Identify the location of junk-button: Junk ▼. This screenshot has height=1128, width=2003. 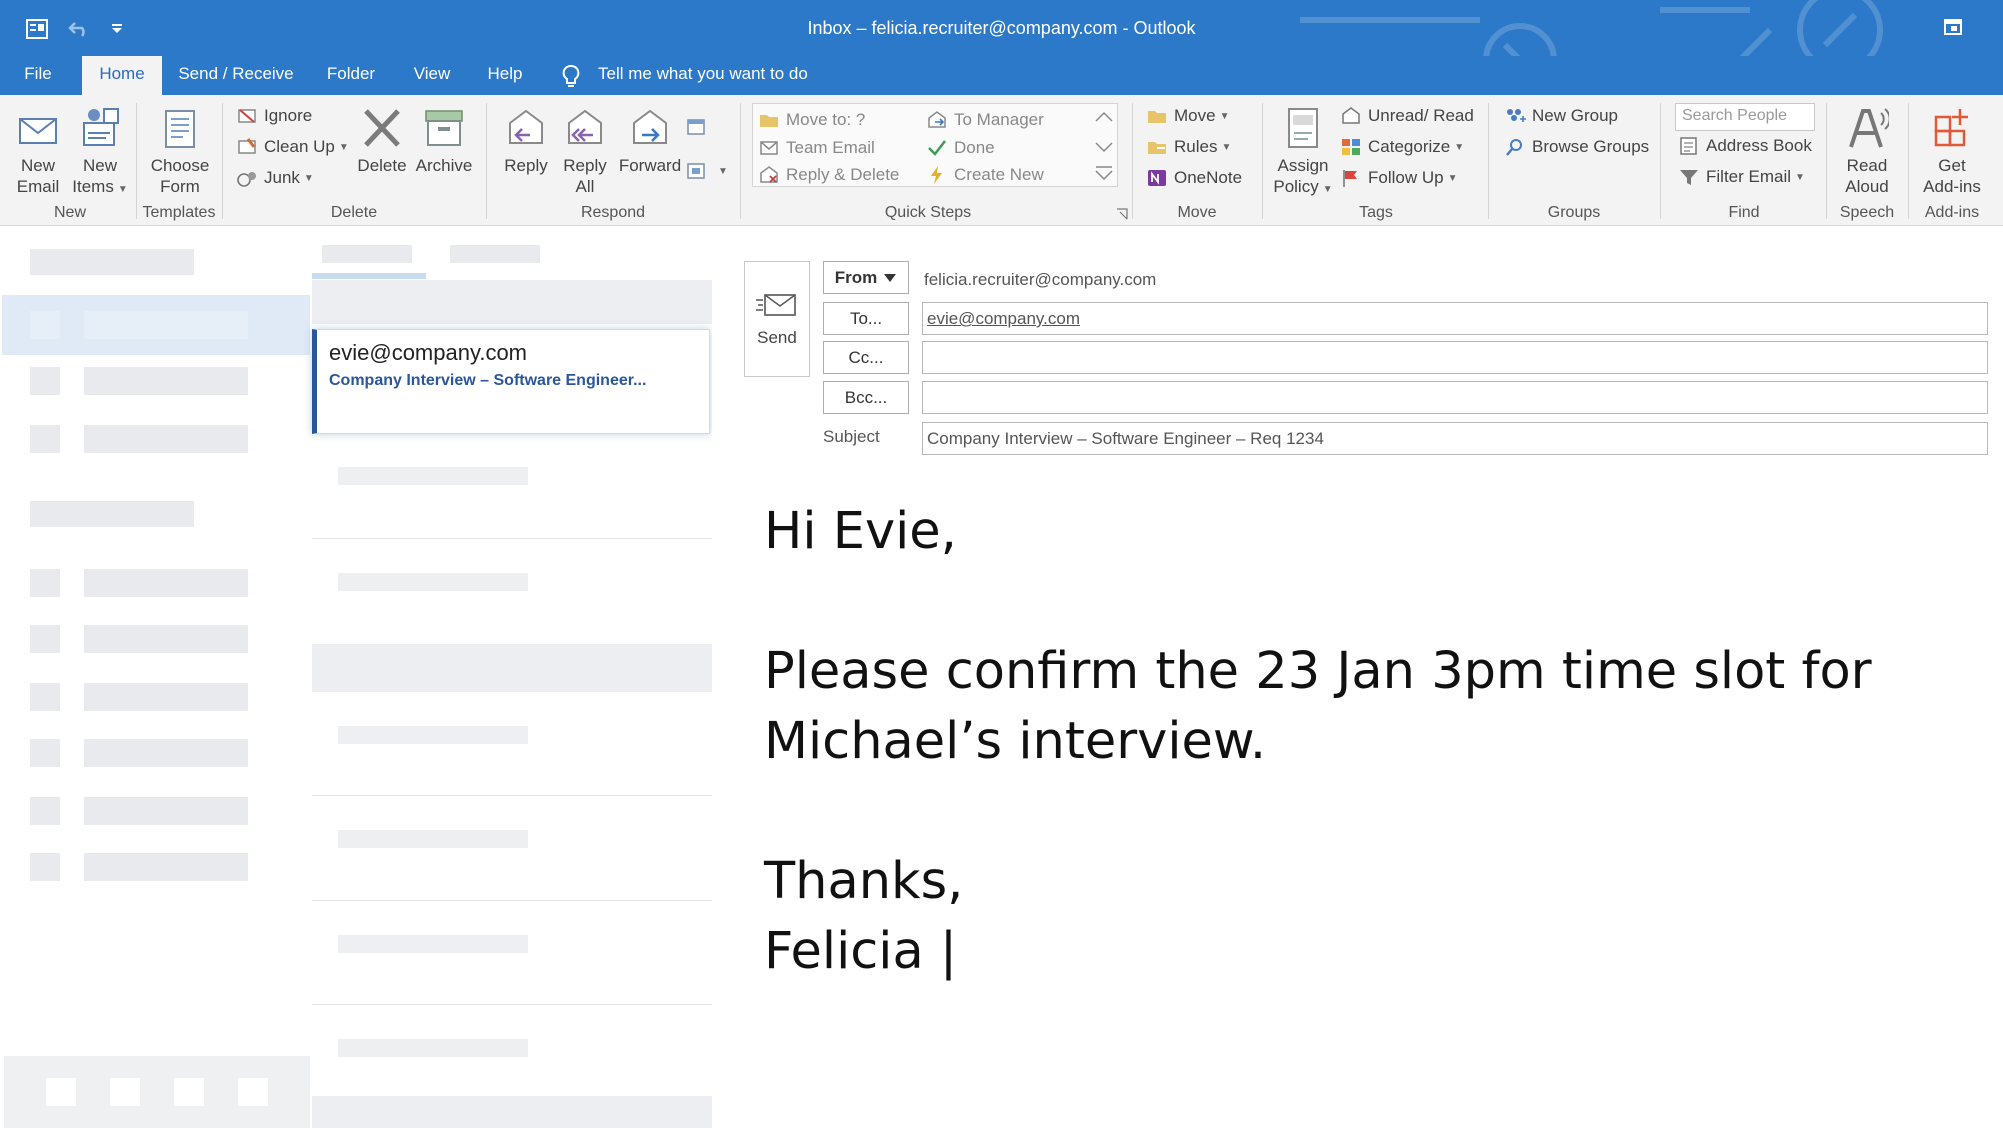
(275, 178).